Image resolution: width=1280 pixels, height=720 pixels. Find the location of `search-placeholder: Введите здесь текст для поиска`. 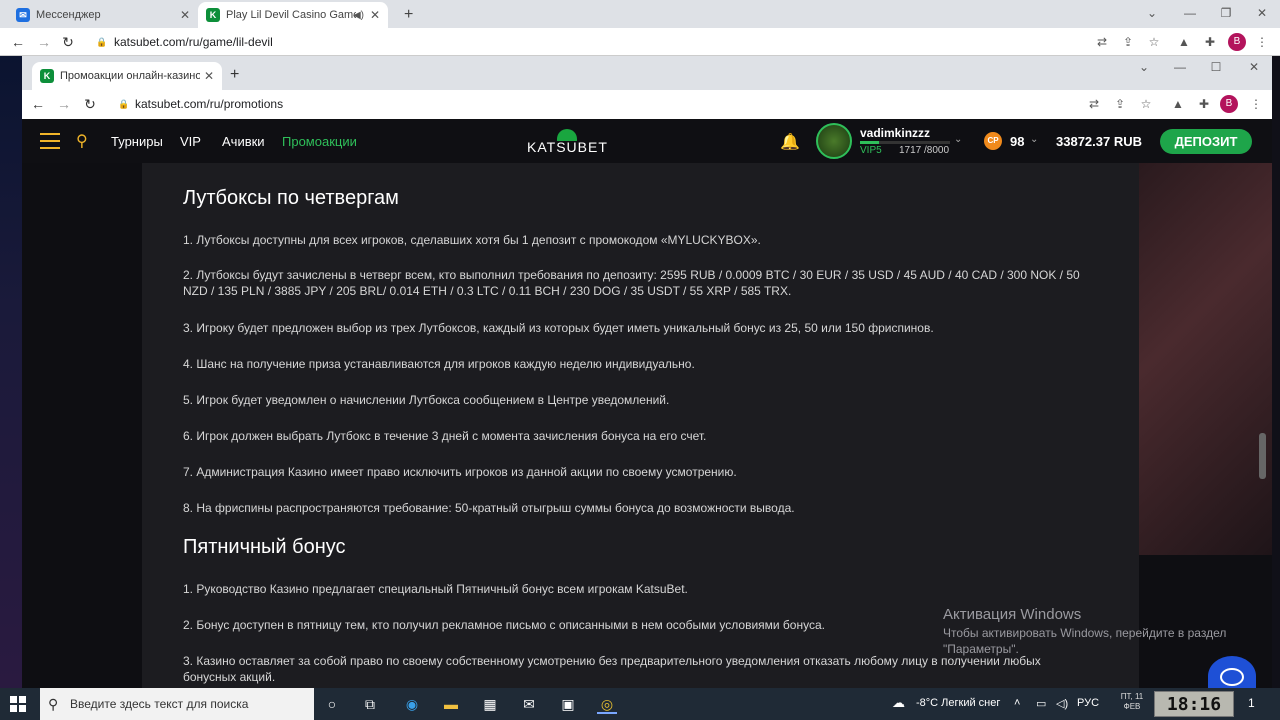

search-placeholder: Введите здесь текст для поиска is located at coordinates (159, 704).